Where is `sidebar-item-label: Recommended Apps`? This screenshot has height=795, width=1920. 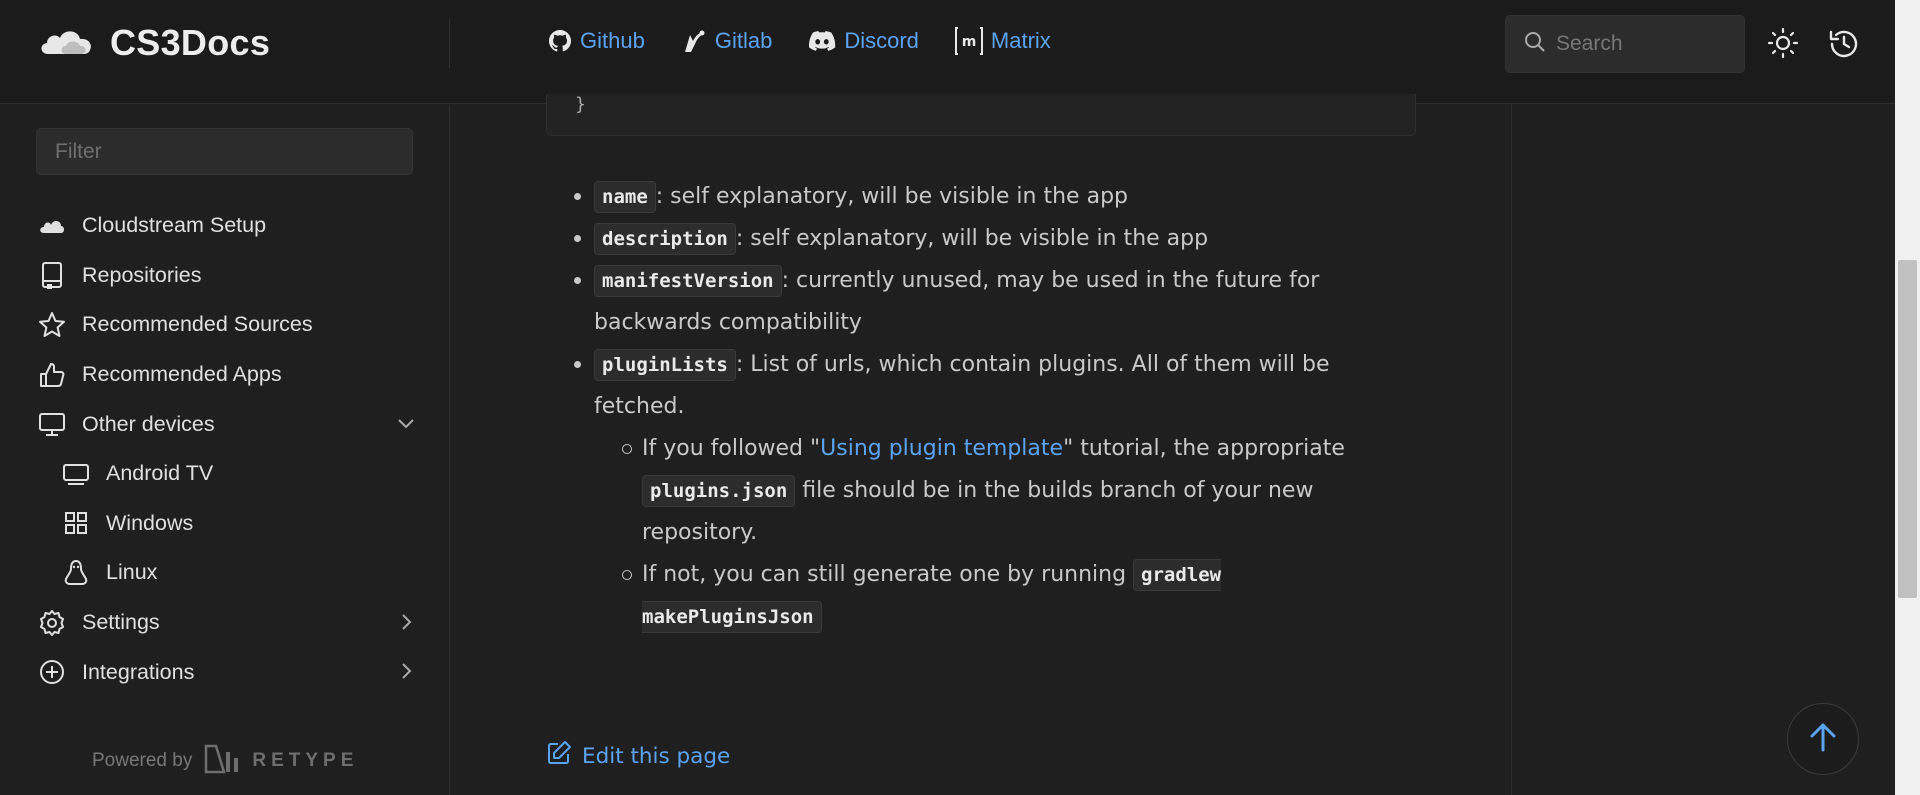
sidebar-item-label: Recommended Apps is located at coordinates (182, 374).